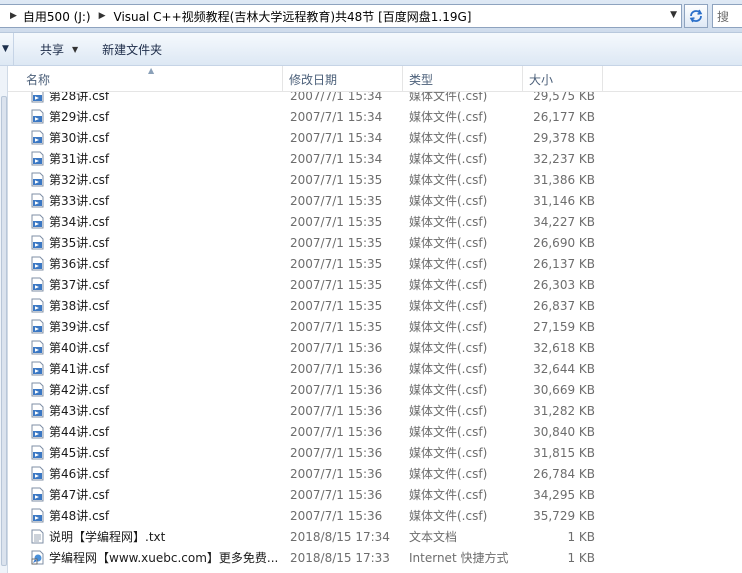 This screenshot has height=573, width=742. I want to click on search-input: 搜, so click(727, 16).